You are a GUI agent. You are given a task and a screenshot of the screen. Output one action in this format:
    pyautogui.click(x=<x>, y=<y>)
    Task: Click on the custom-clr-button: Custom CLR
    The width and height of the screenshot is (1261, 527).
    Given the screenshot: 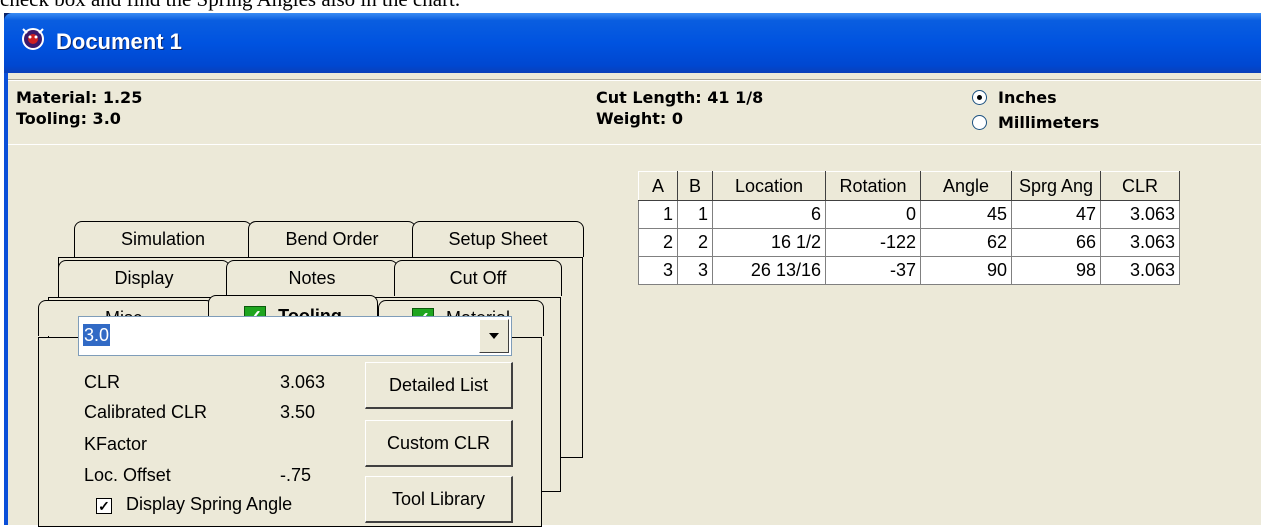 What is the action you would take?
    pyautogui.click(x=439, y=443)
    